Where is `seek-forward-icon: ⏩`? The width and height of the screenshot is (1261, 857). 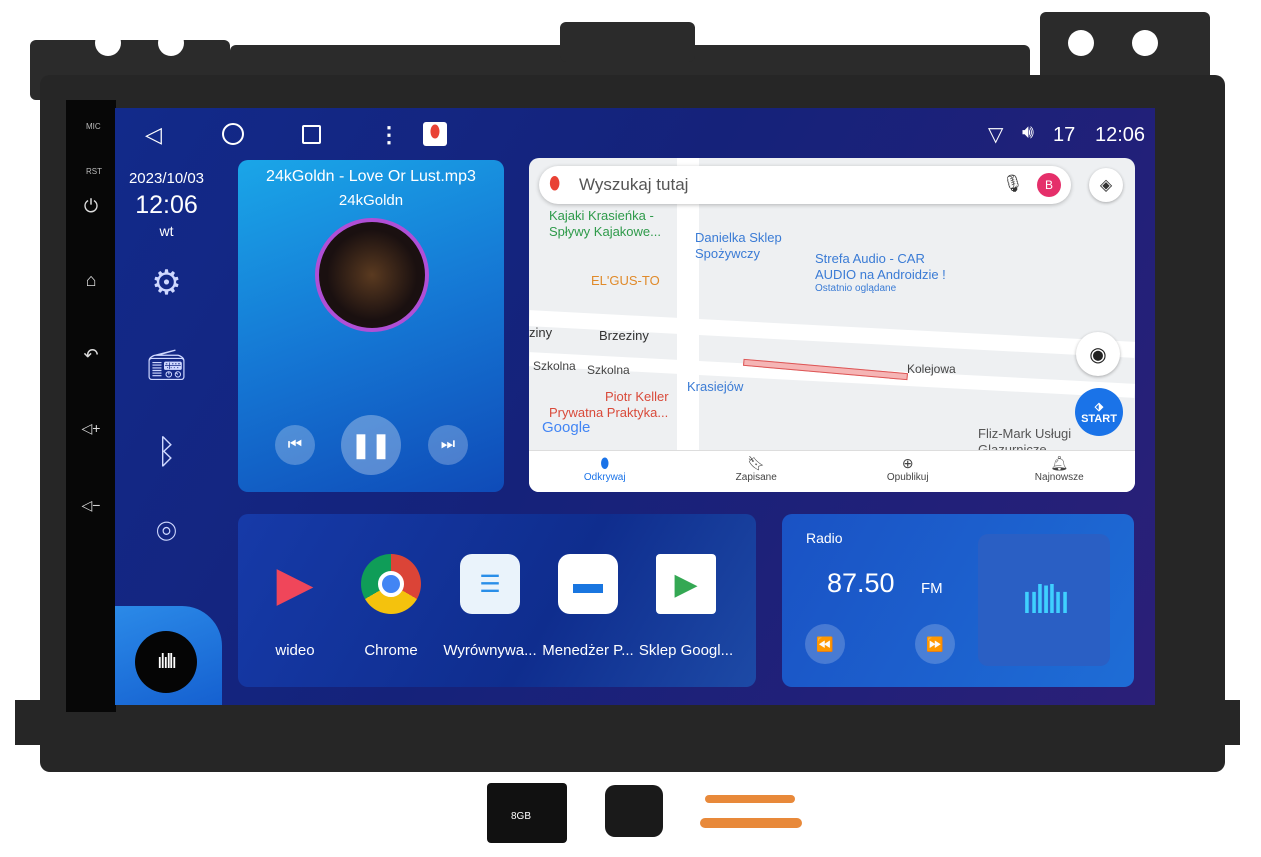
seek-forward-icon: ⏩ is located at coordinates (935, 644).